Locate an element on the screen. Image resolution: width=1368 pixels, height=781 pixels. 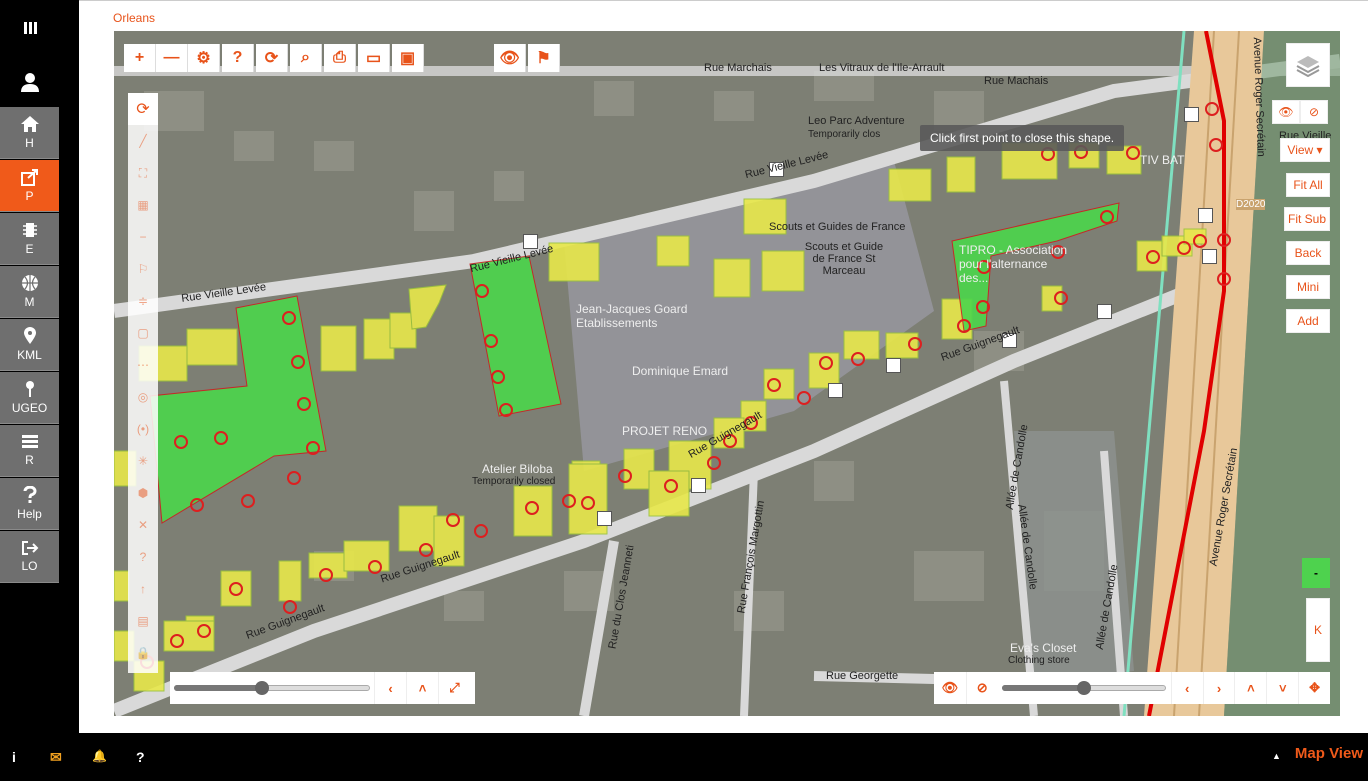
map-label: TIV BAT is located at coordinates (1162, 160).